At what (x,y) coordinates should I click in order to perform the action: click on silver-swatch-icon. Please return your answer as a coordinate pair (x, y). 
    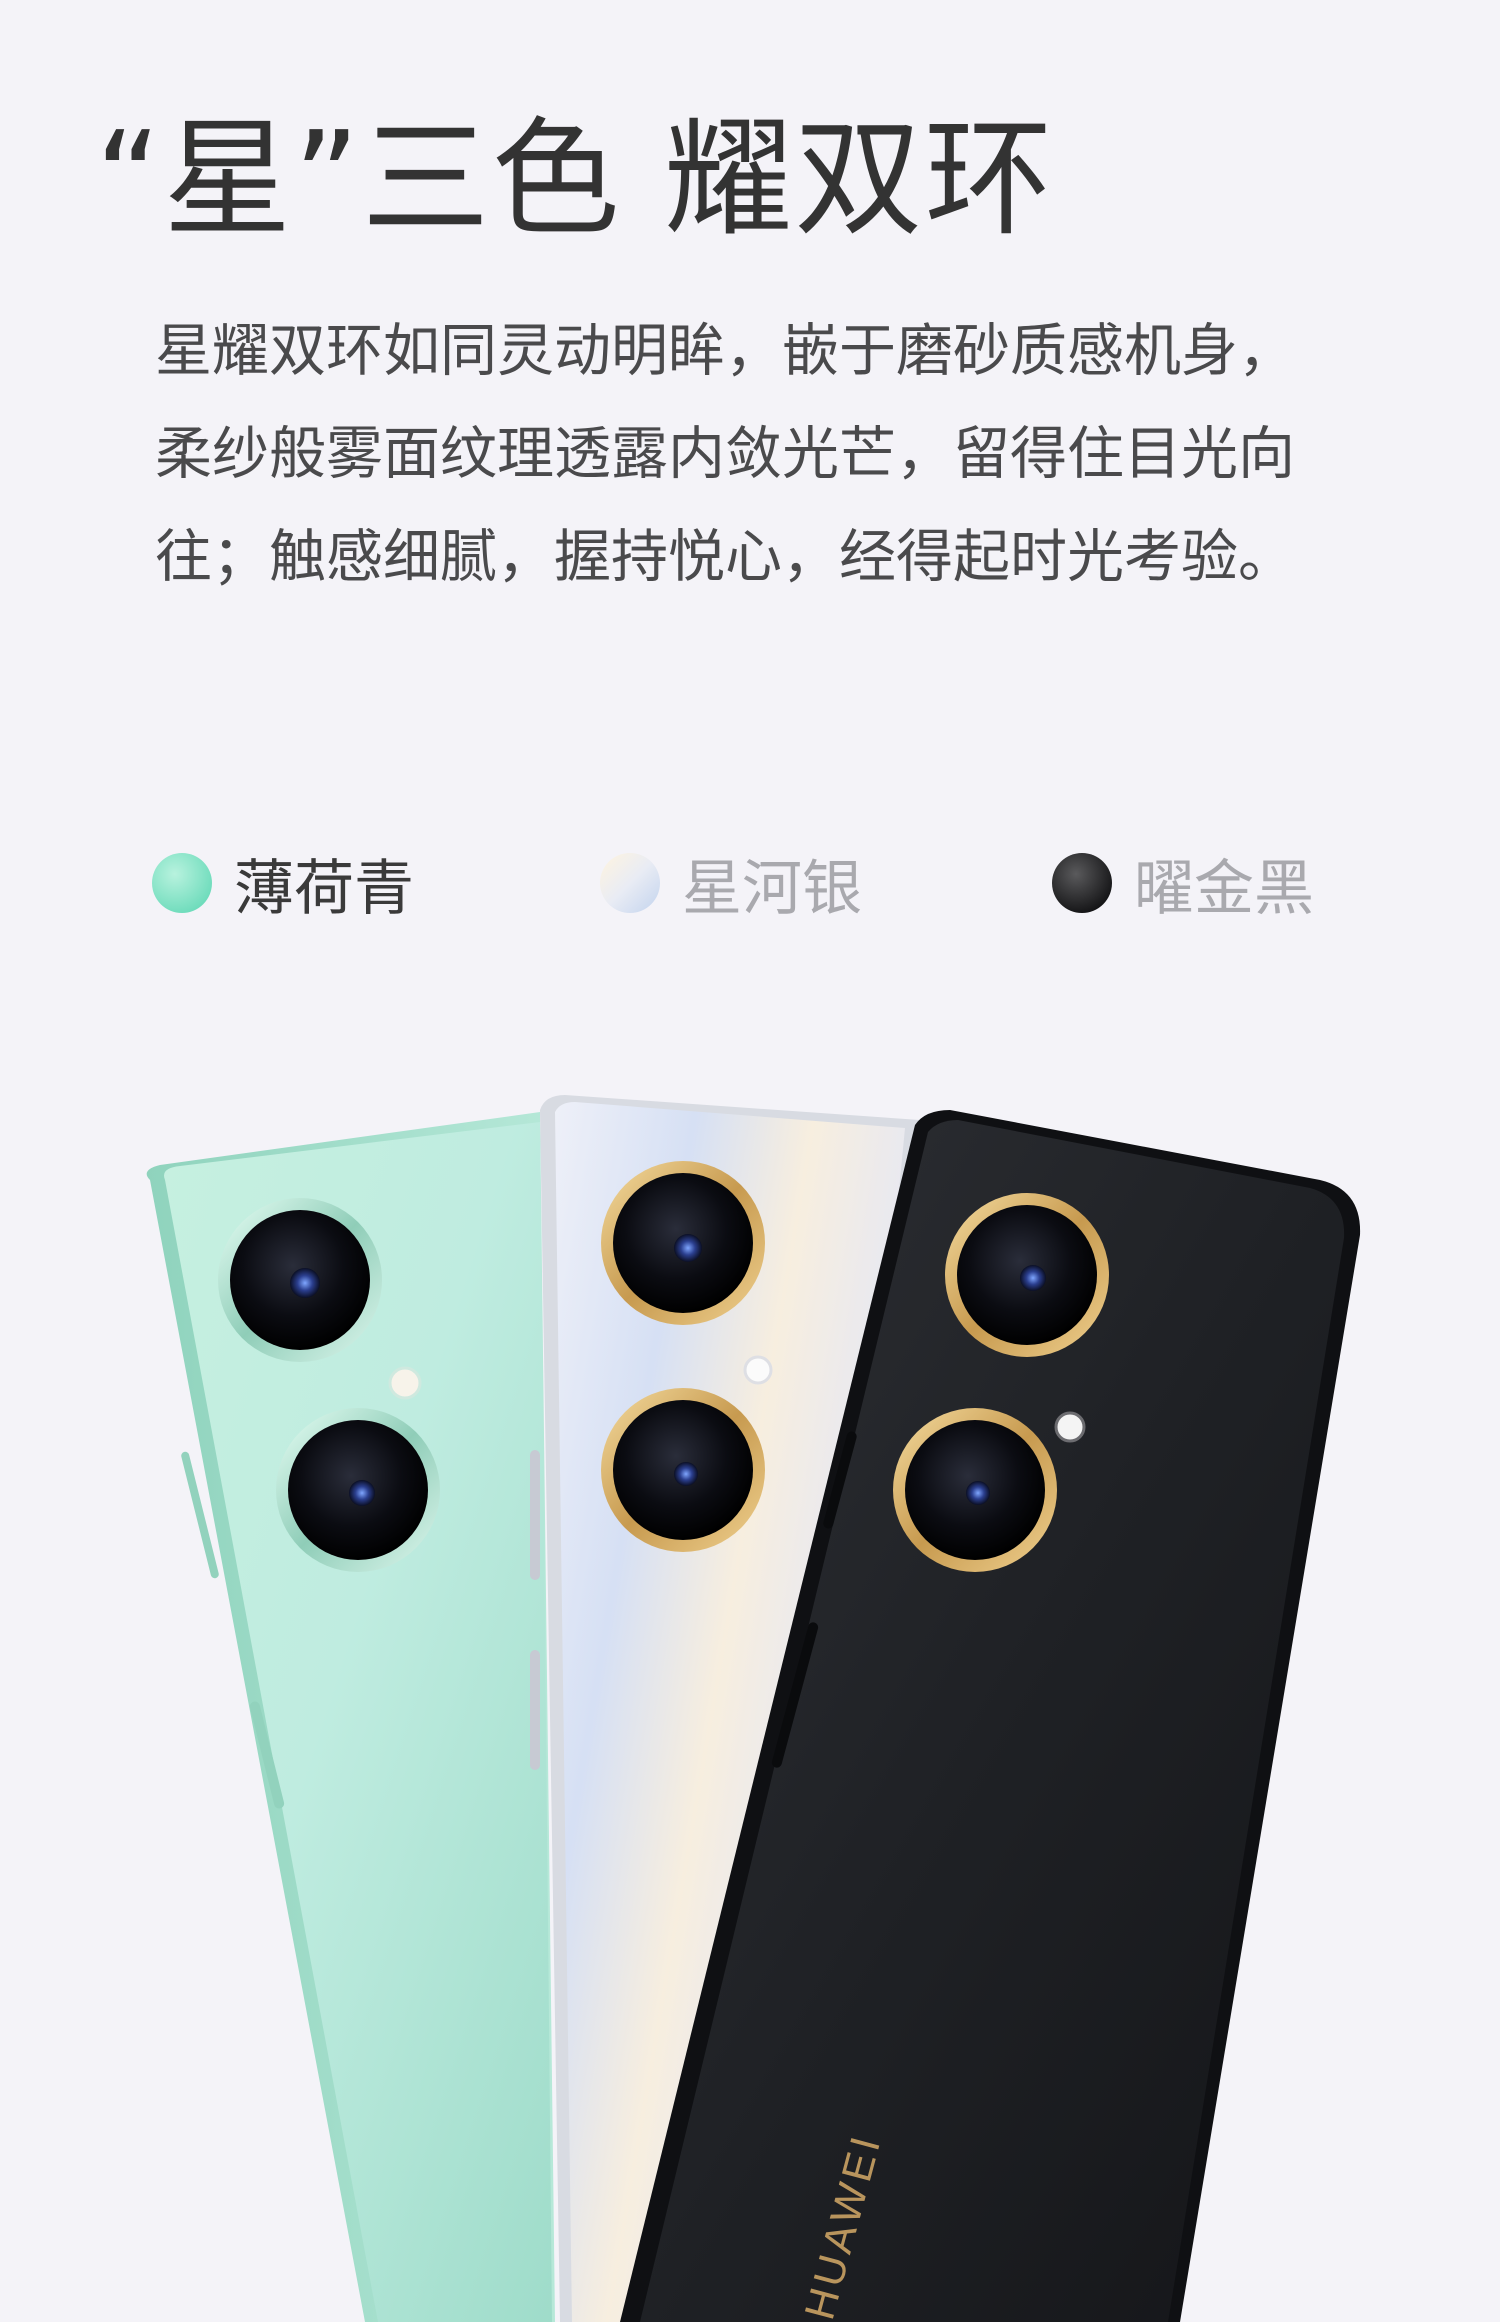
    Looking at the image, I should click on (630, 883).